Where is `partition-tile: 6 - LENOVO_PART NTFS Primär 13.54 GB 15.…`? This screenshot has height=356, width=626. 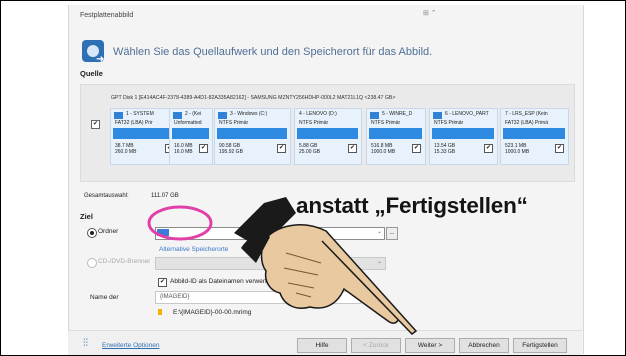
partition-tile: 6 - LENOVO_PART NTFS Primär 13.54 GB 15.… is located at coordinates (463, 136).